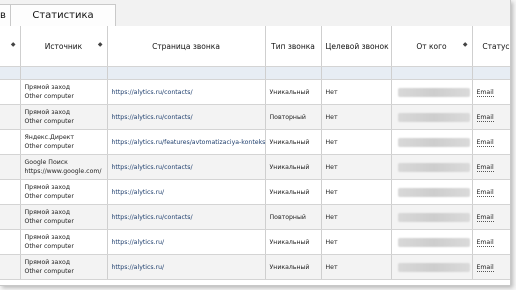  What do you see at coordinates (255, 21) in the screenshot?
I see `tab-bar: в Статистика источников` at bounding box center [255, 21].